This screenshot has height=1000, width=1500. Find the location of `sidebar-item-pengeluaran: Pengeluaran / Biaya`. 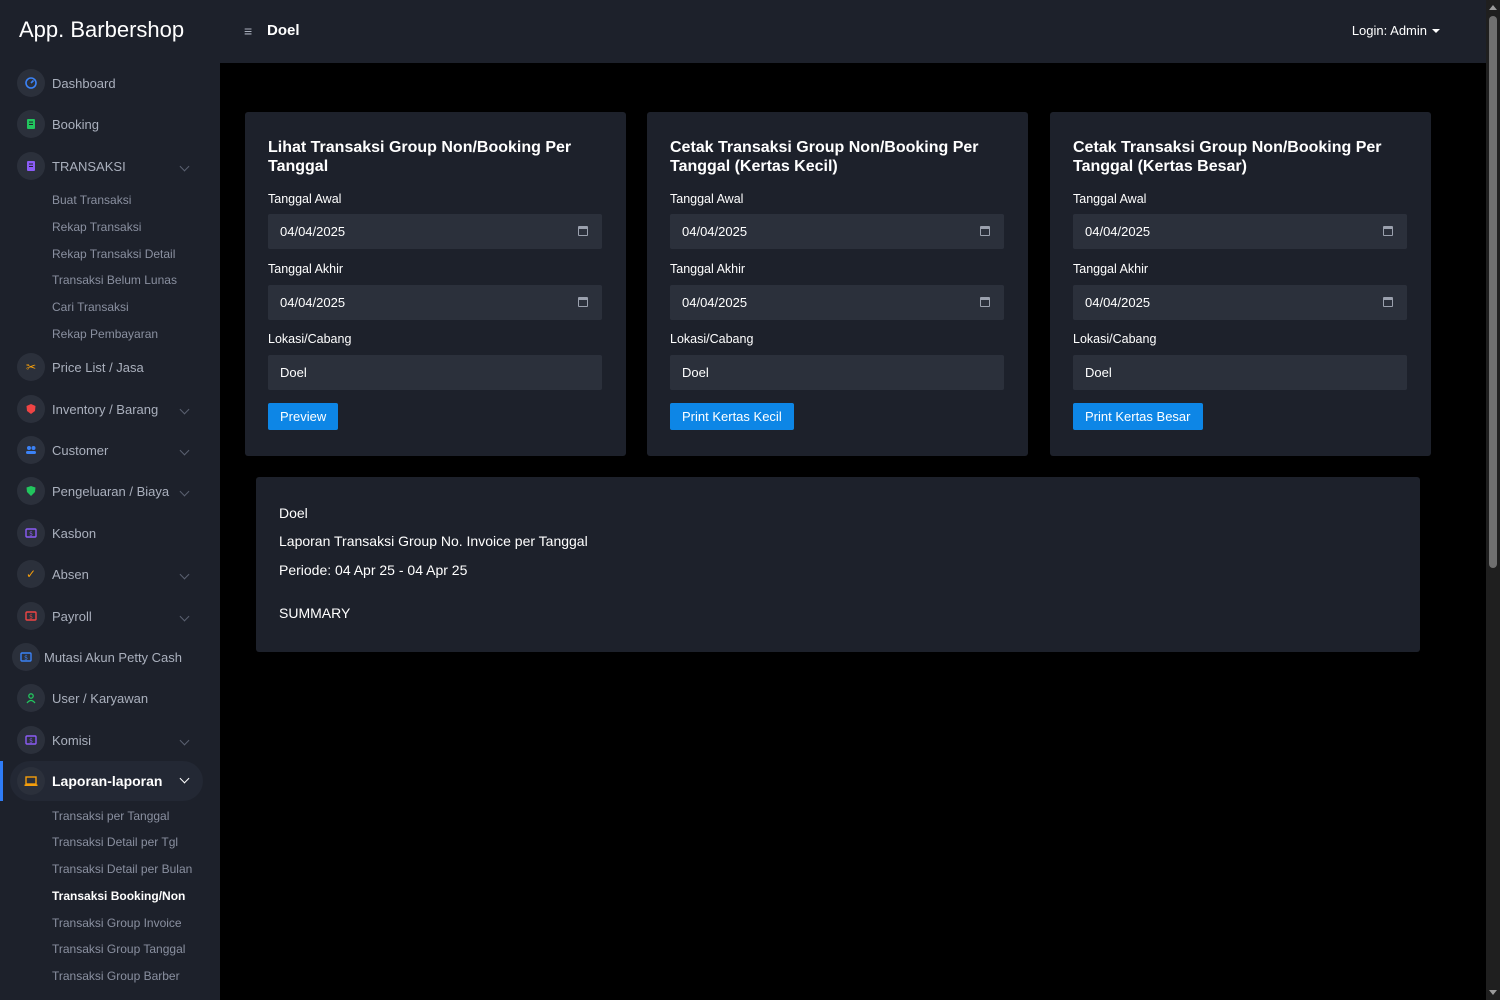

sidebar-item-pengeluaran: Pengeluaran / Biaya is located at coordinates (110, 491).